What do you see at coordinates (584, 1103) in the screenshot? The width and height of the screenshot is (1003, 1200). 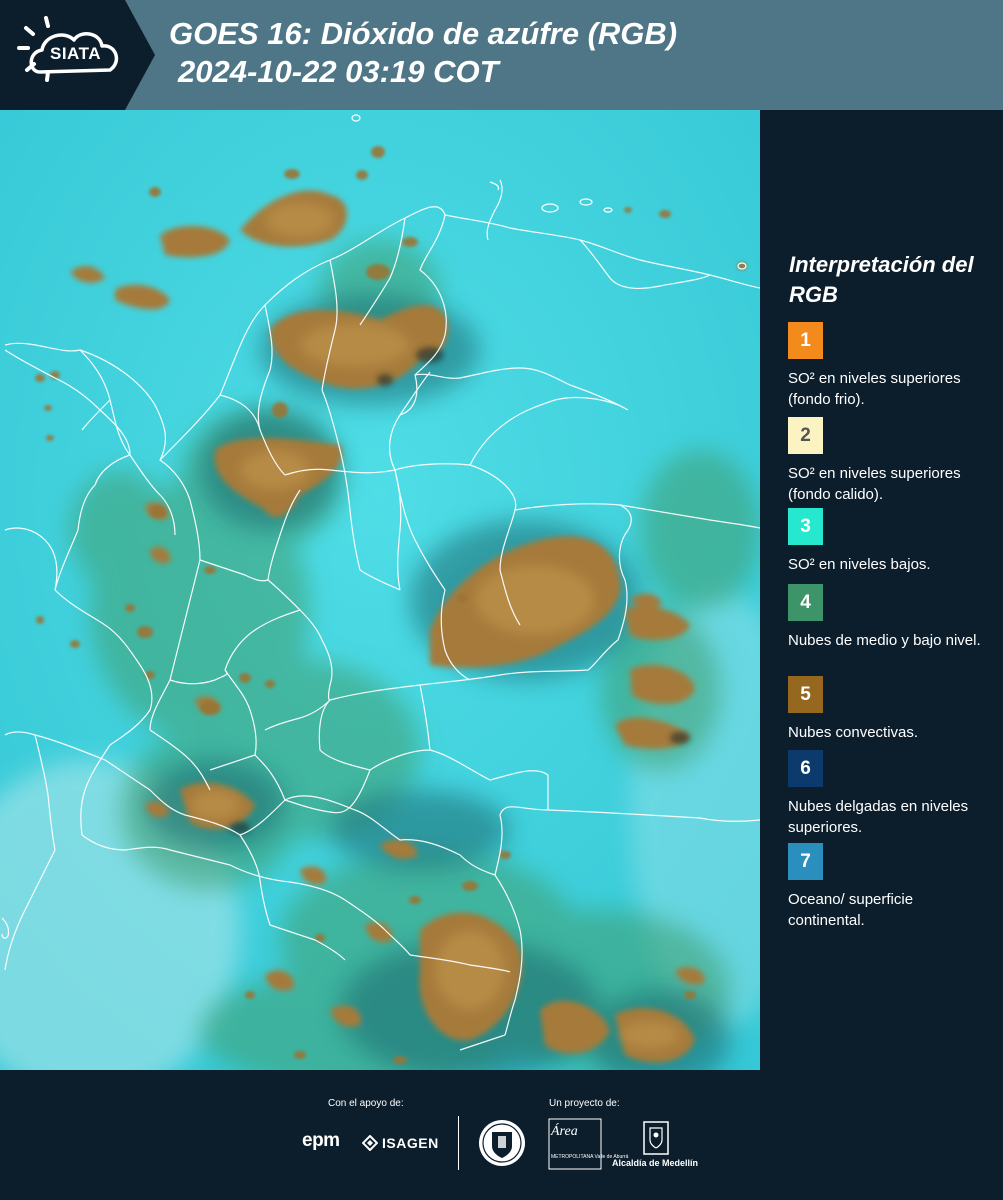 I see `project-label: Un proyecto de:` at bounding box center [584, 1103].